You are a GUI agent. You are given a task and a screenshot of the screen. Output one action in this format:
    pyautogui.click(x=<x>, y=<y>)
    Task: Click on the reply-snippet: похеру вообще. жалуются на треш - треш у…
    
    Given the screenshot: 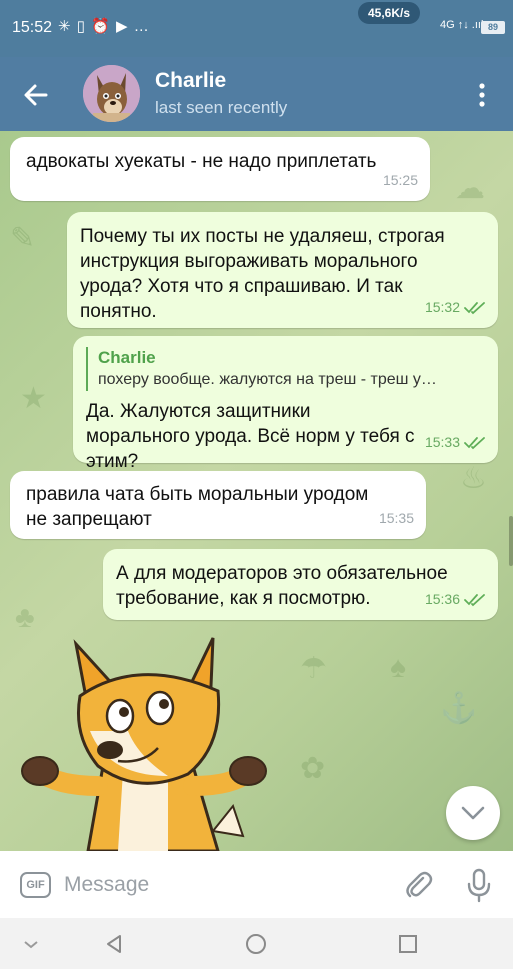 What is the action you would take?
    pyautogui.click(x=267, y=379)
    